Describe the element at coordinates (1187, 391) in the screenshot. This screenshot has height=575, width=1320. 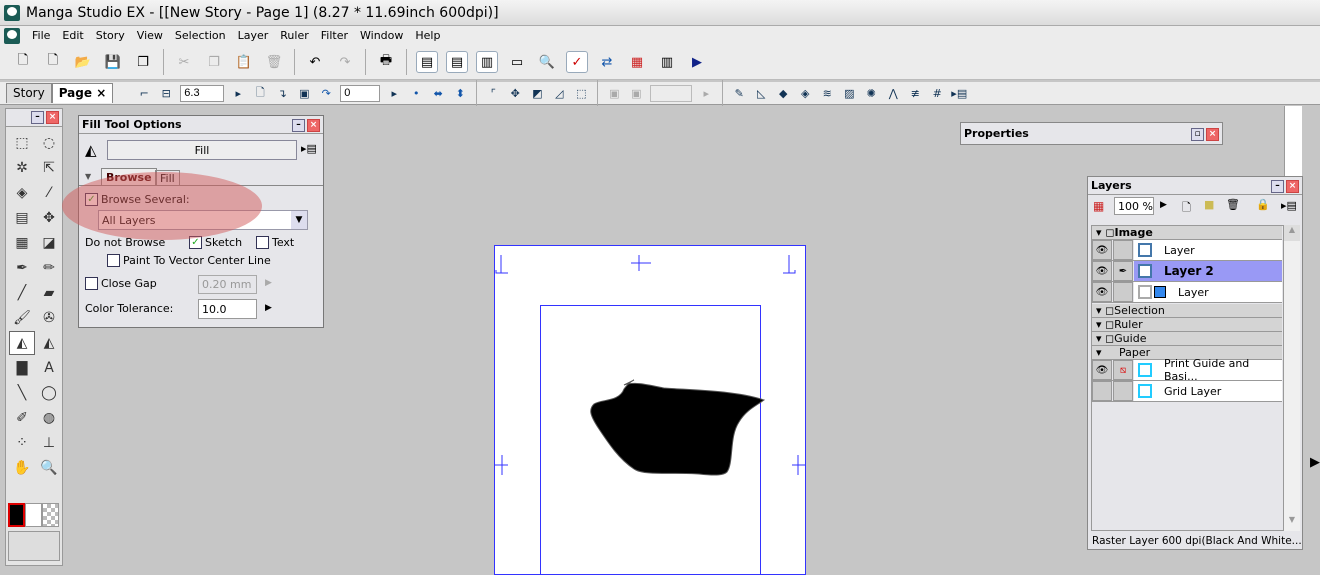
I see `layer-row: Grid Layer` at that location.